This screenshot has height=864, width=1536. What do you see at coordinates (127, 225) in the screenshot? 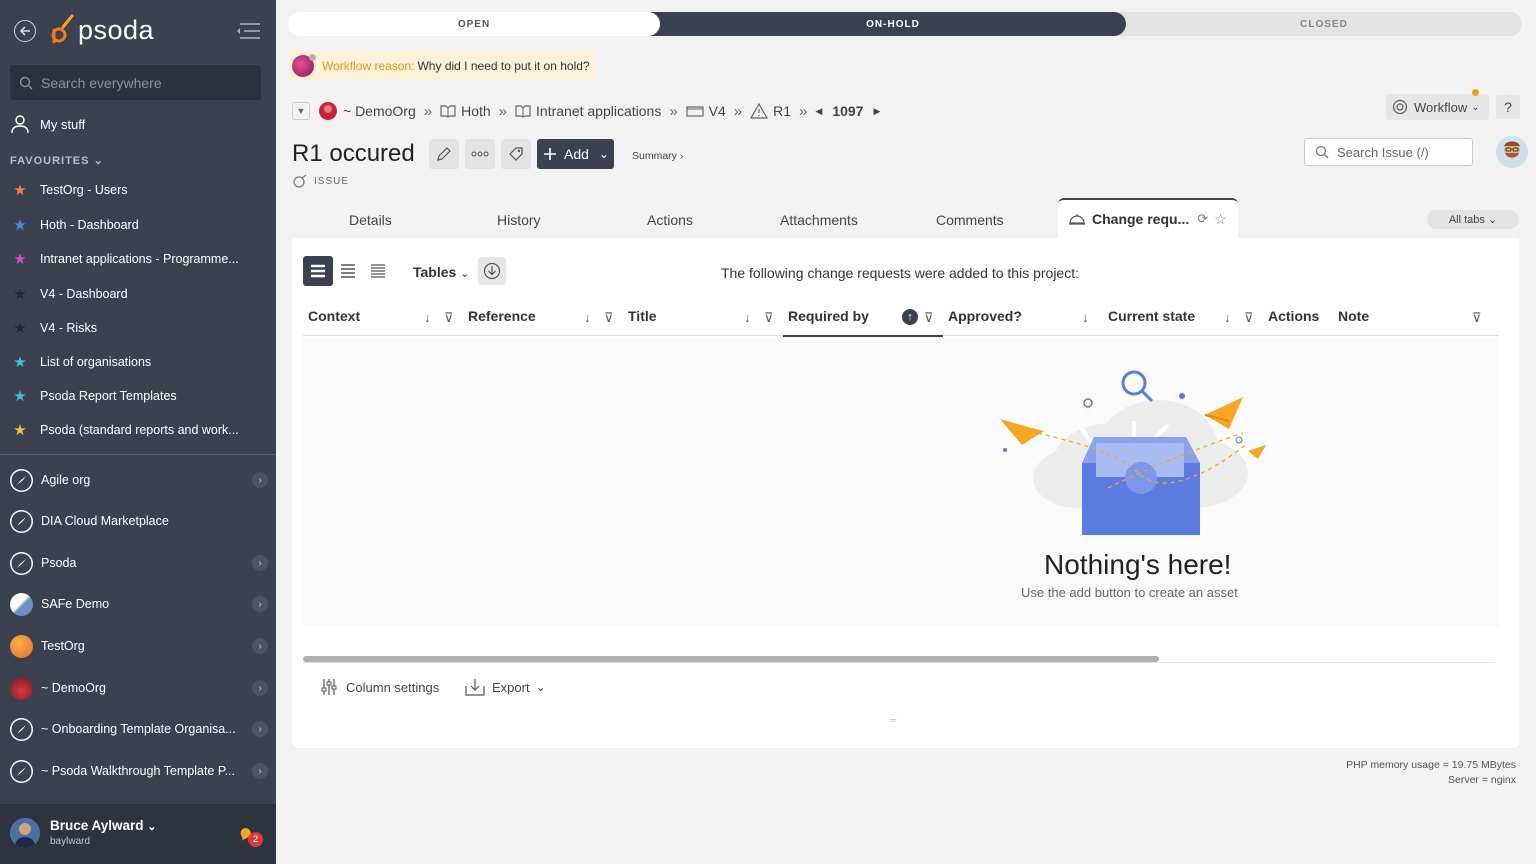
I see `favourite-item: ★ Hoth - Dashboard` at bounding box center [127, 225].